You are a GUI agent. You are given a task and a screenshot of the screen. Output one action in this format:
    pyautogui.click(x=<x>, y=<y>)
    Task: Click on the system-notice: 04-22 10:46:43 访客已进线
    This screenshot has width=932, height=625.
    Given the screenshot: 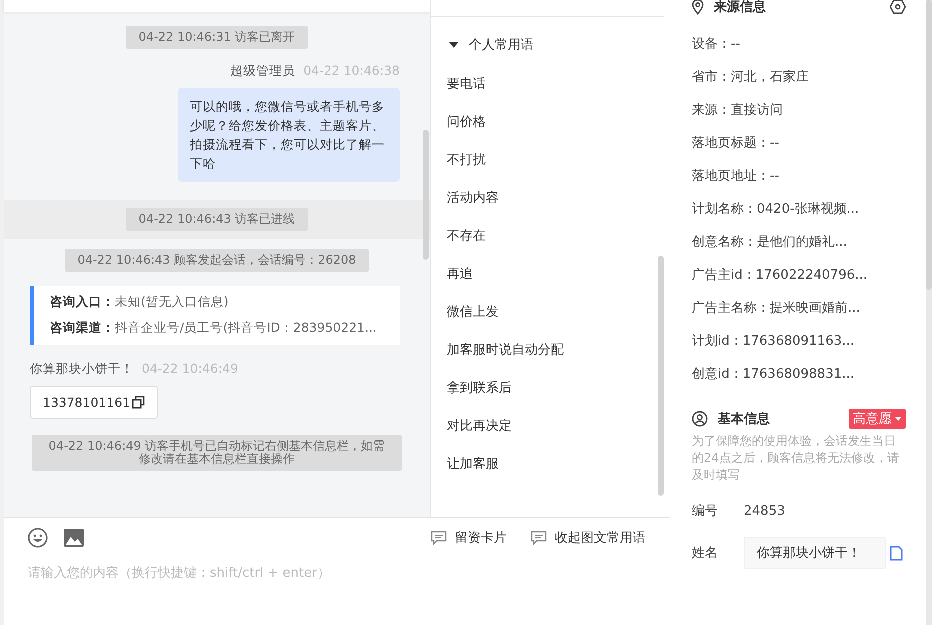 What is the action you would take?
    pyautogui.click(x=217, y=219)
    